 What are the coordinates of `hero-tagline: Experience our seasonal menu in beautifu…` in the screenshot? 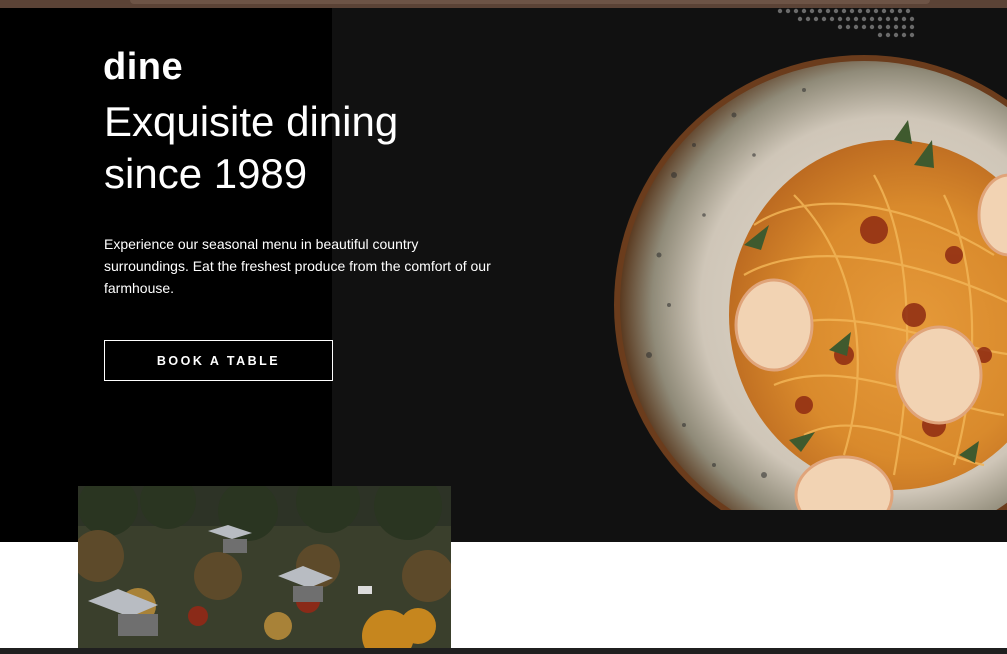 It's located at (297, 266).